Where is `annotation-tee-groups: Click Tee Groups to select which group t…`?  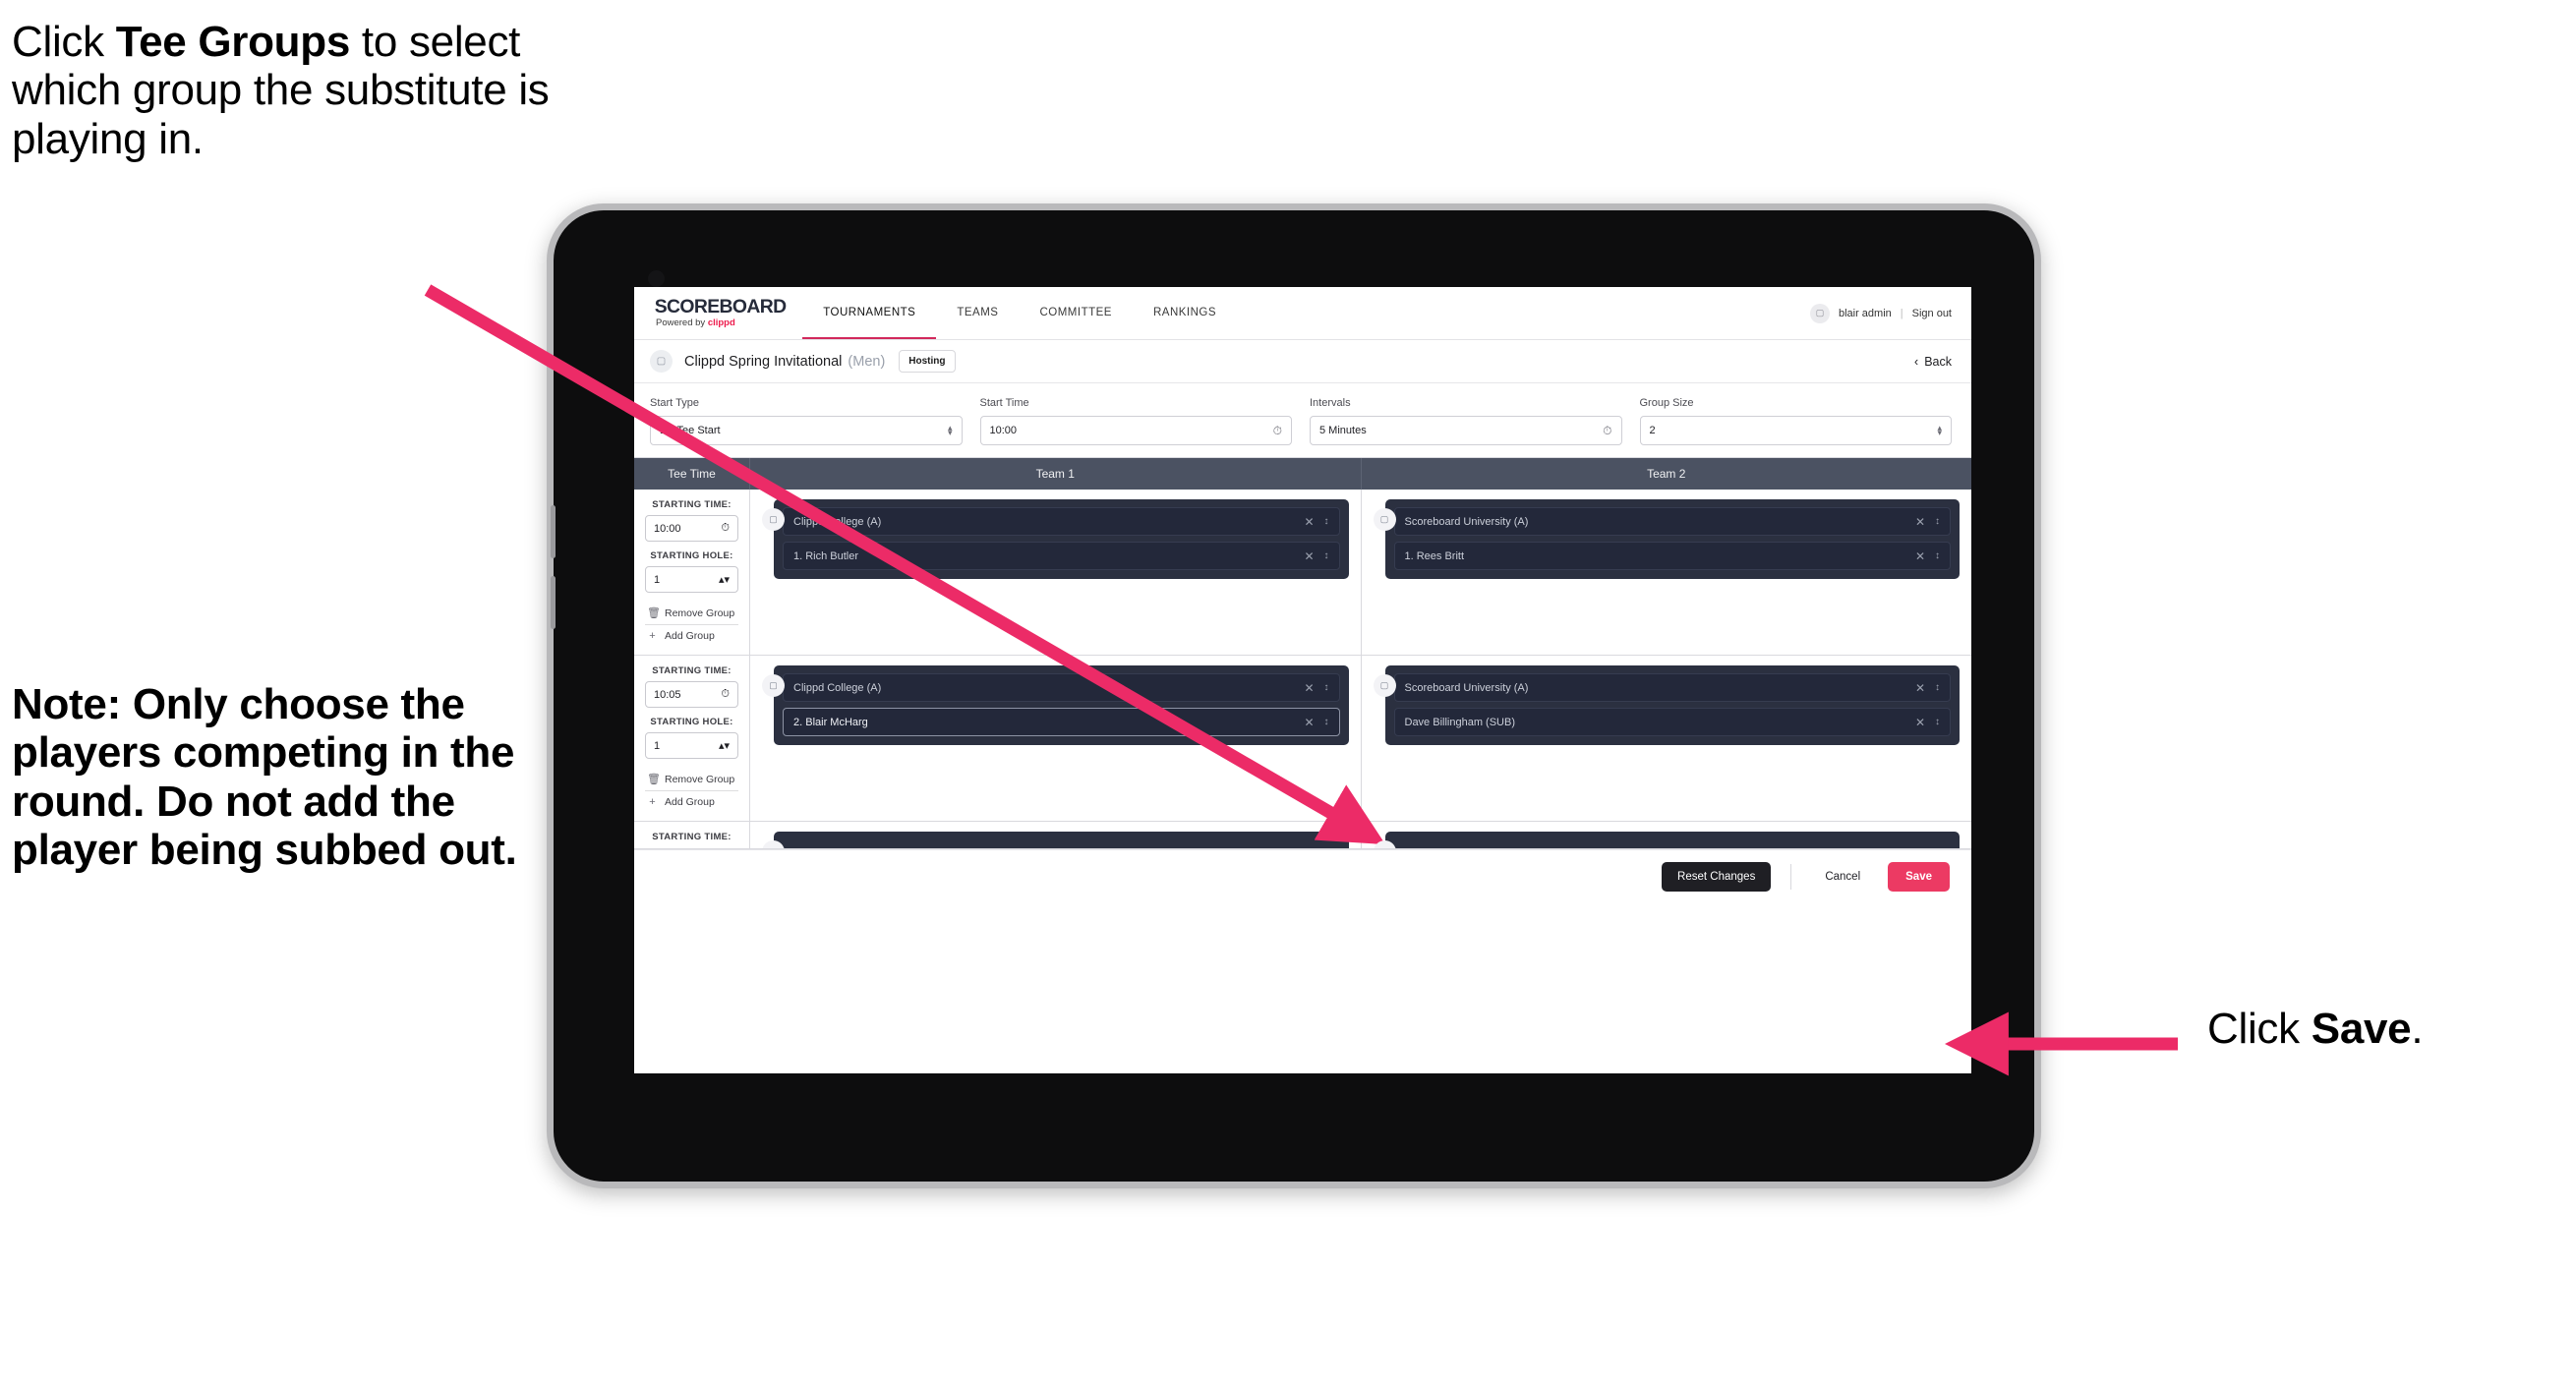 annotation-tee-groups: Click Tee Groups to select which group t… is located at coordinates (297, 91).